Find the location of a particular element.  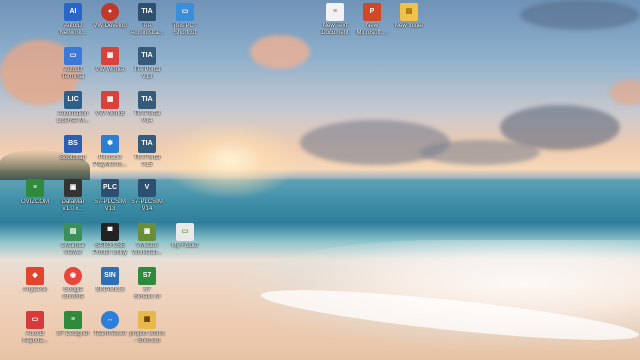

icon-label: AnyDesk is located at coordinates (34, 290).